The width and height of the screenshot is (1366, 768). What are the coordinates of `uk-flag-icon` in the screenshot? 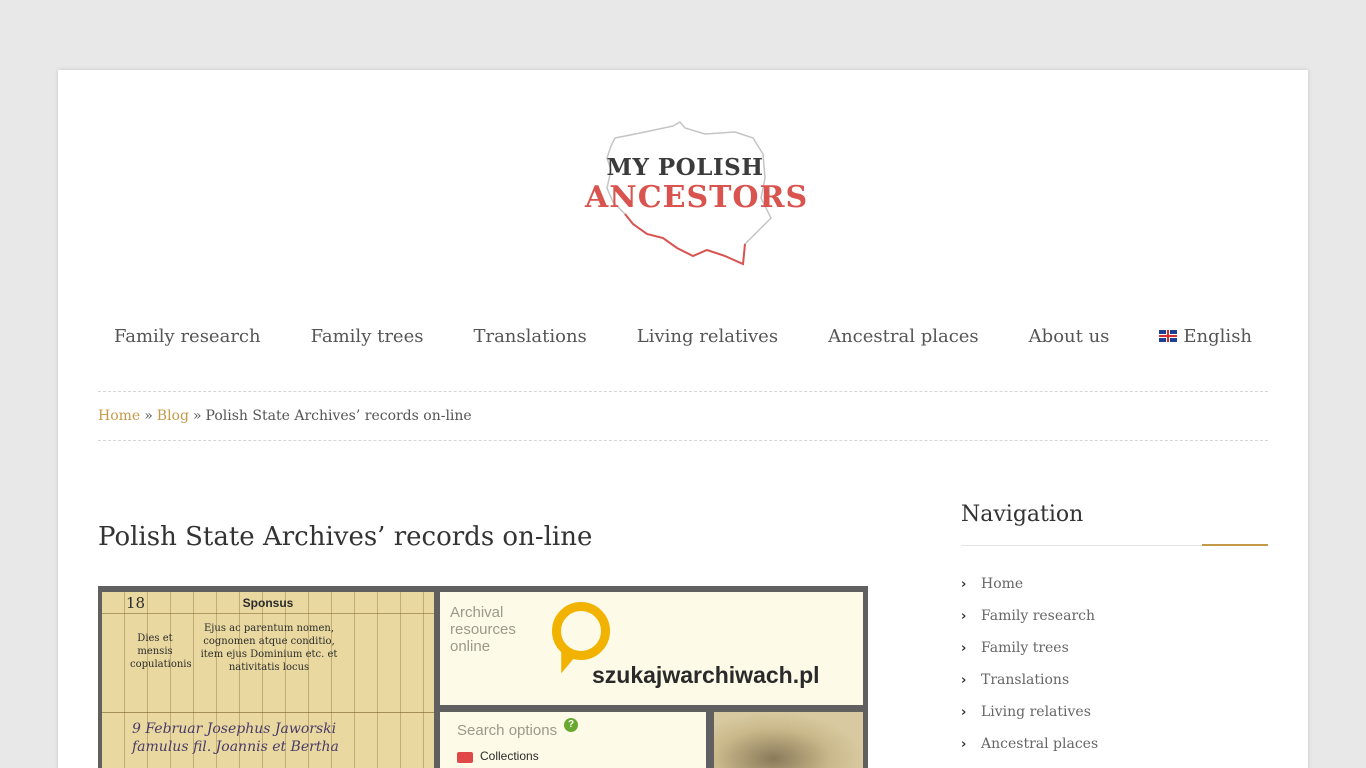 It's located at (1168, 336).